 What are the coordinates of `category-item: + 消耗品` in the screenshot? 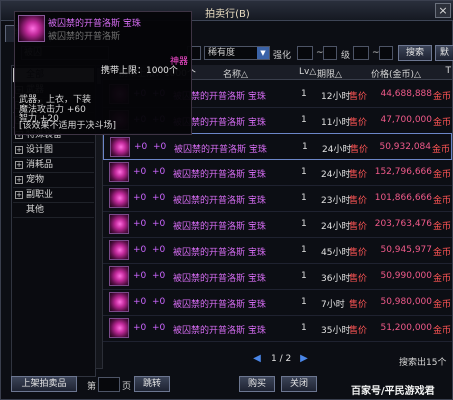 It's located at (53, 165).